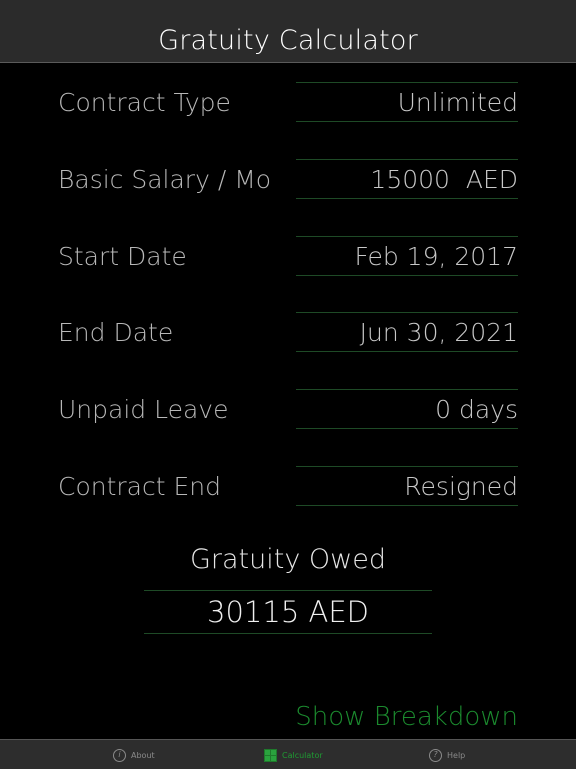 The image size is (576, 769). I want to click on contract-type-field: Unlimited, so click(407, 102).